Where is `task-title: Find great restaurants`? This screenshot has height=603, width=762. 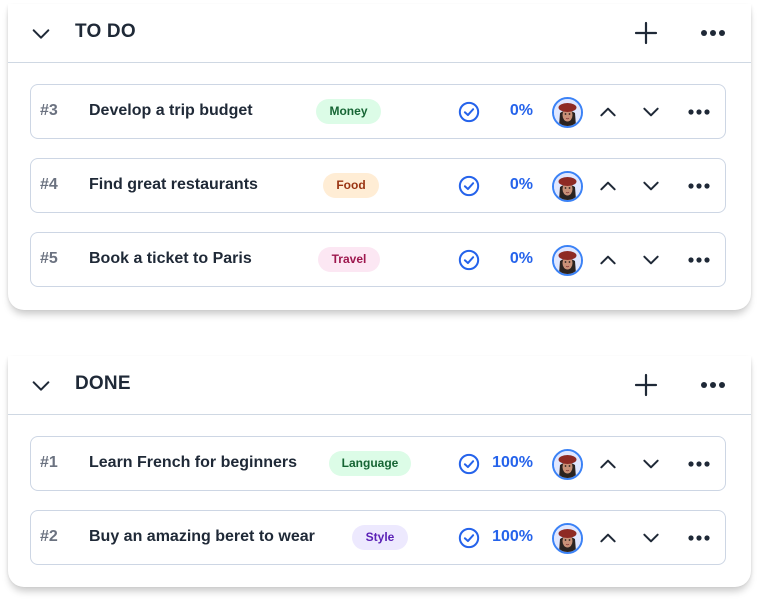
task-title: Find great restaurants is located at coordinates (173, 184).